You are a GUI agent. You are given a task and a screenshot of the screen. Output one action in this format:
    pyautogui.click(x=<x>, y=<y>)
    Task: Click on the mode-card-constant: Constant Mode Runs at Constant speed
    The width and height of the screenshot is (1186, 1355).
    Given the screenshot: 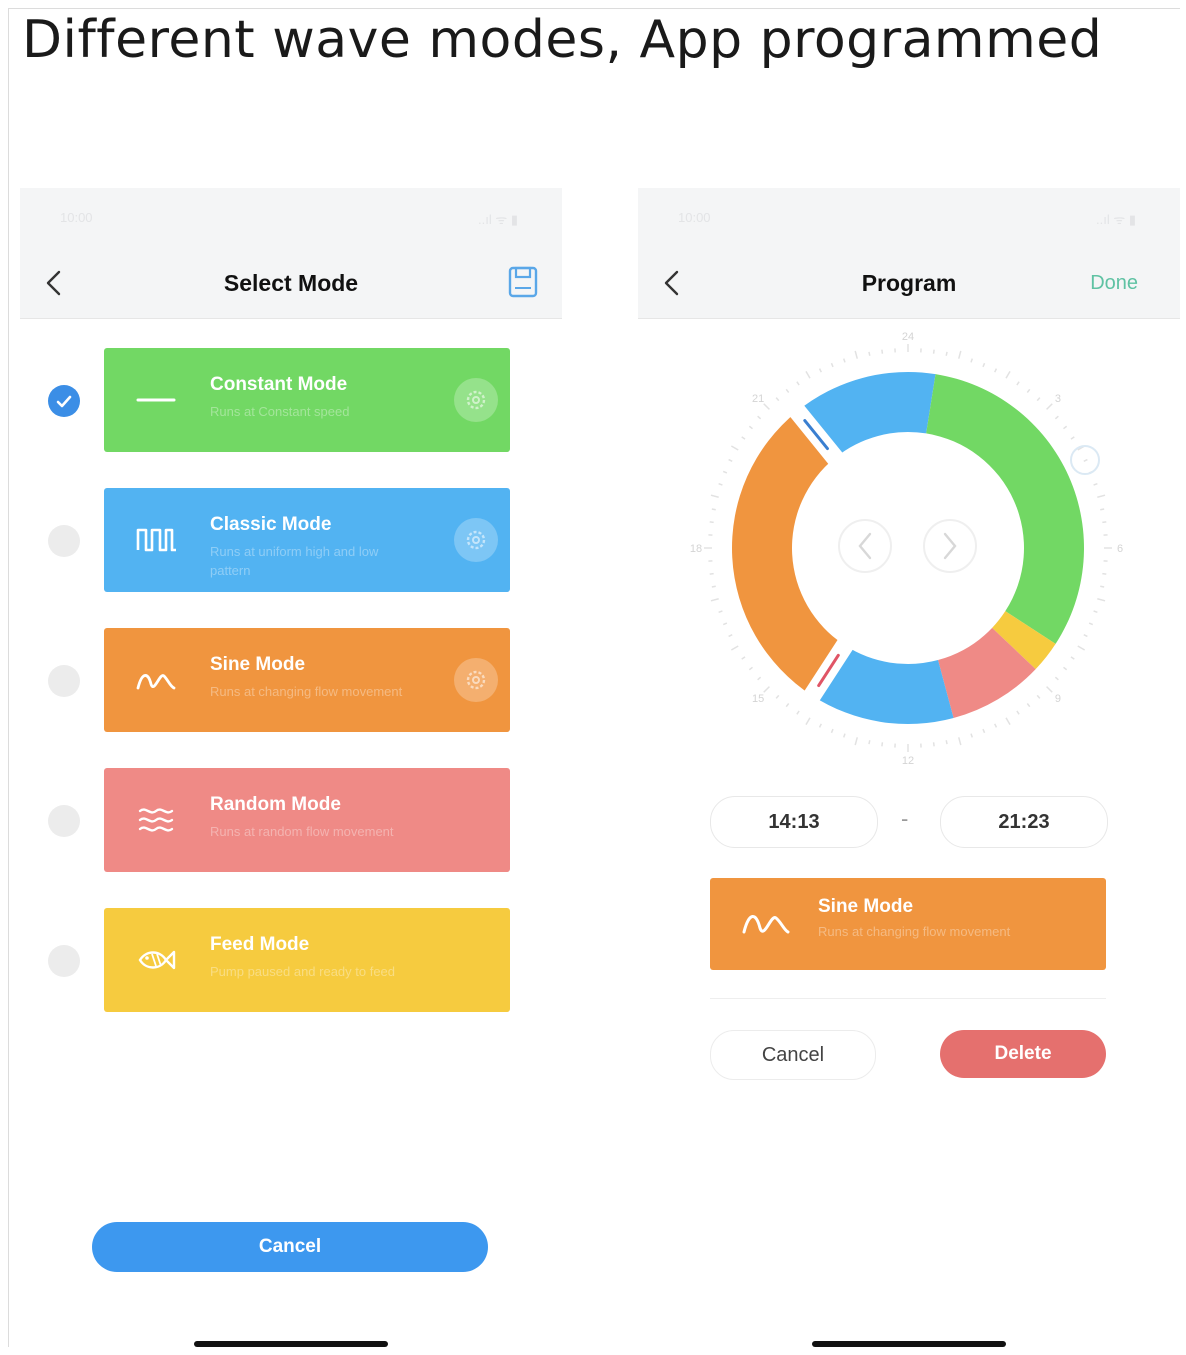 What is the action you would take?
    pyautogui.click(x=307, y=400)
    